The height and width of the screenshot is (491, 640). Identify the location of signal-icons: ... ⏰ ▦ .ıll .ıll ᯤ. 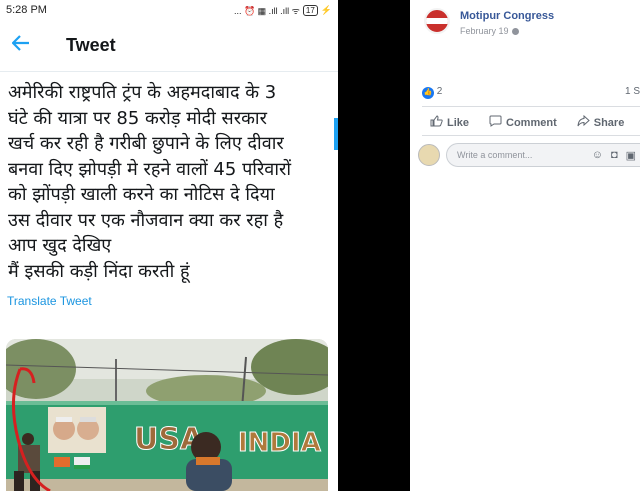
(266, 10).